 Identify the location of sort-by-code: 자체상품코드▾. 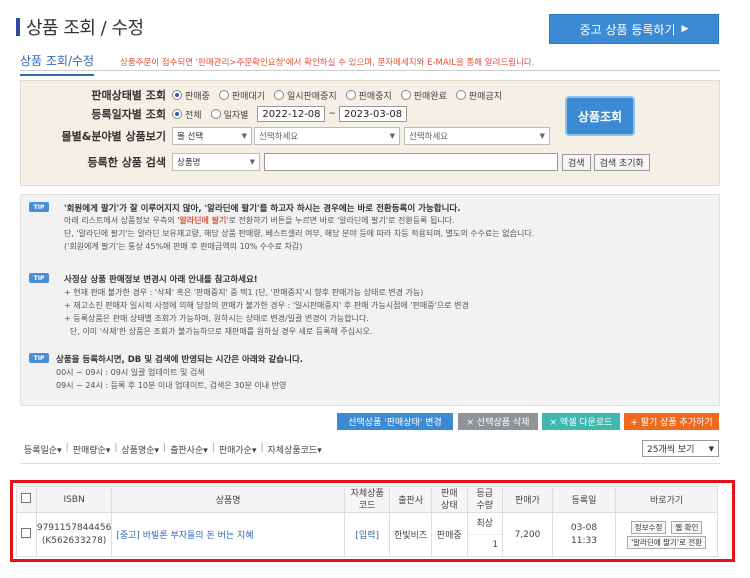
(295, 449).